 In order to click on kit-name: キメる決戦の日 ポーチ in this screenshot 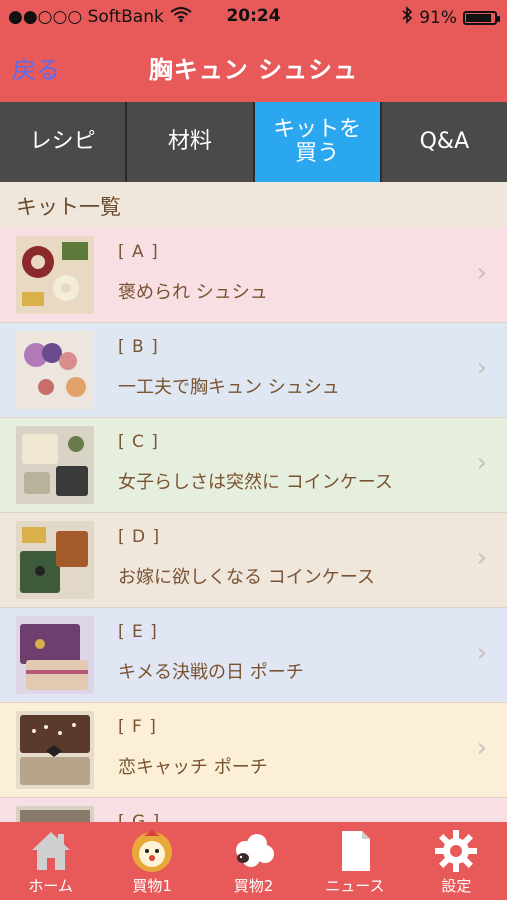, I will do `click(211, 672)`.